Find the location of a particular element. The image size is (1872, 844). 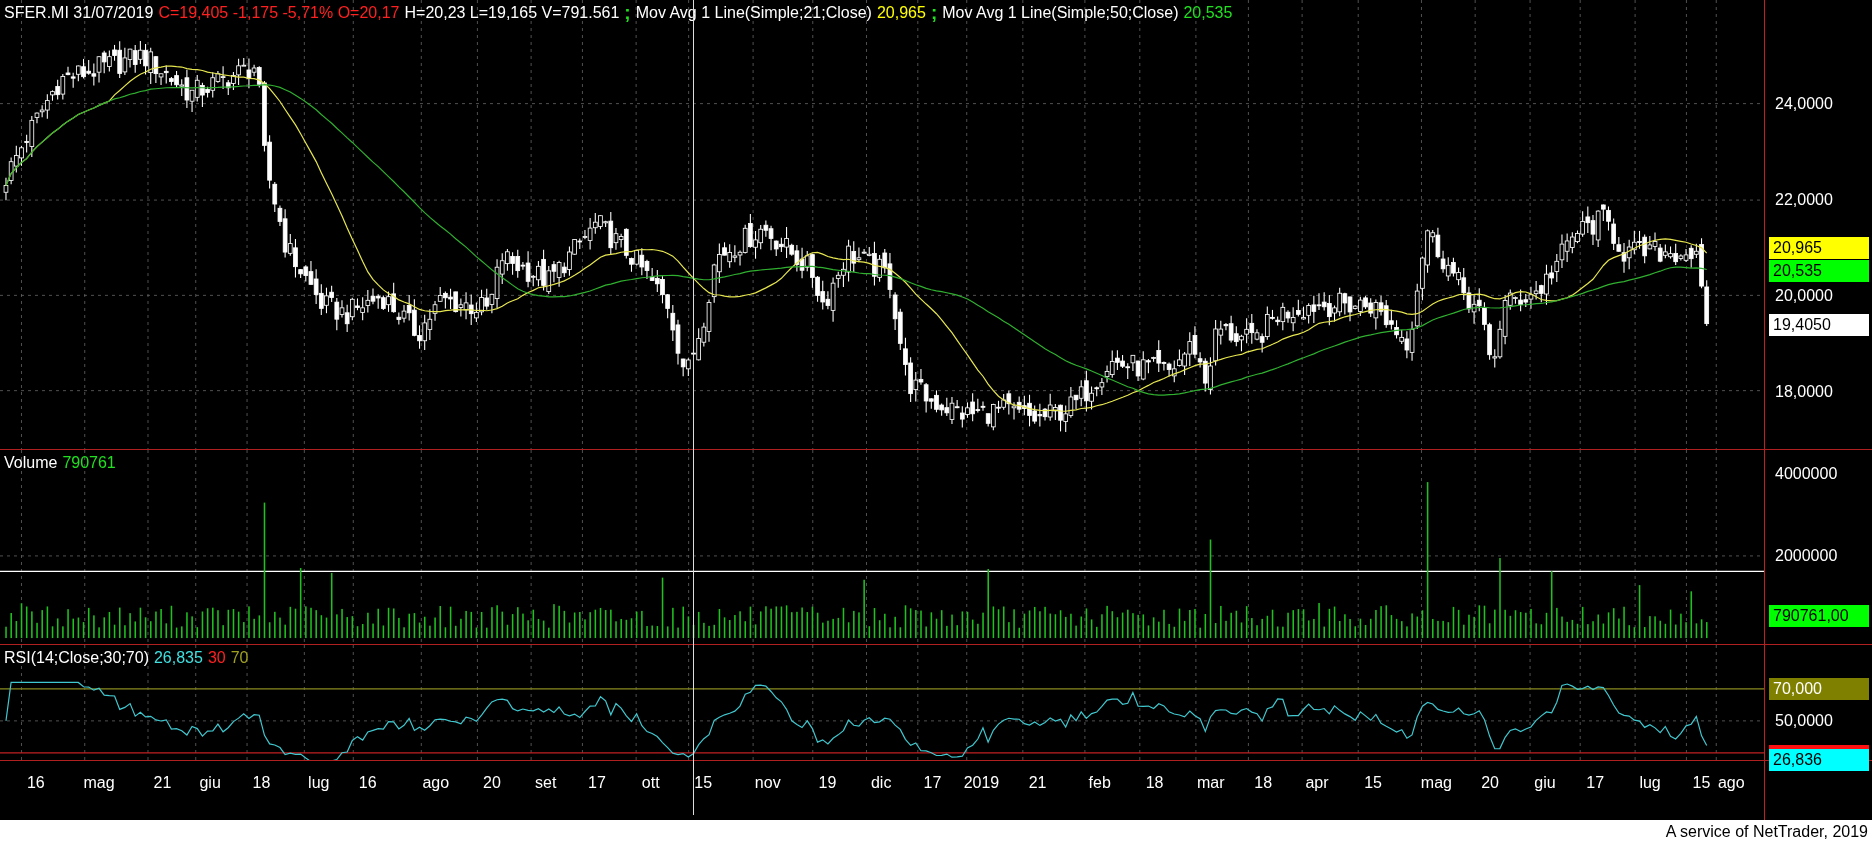

value-label: 790761,00 is located at coordinates (1819, 616).